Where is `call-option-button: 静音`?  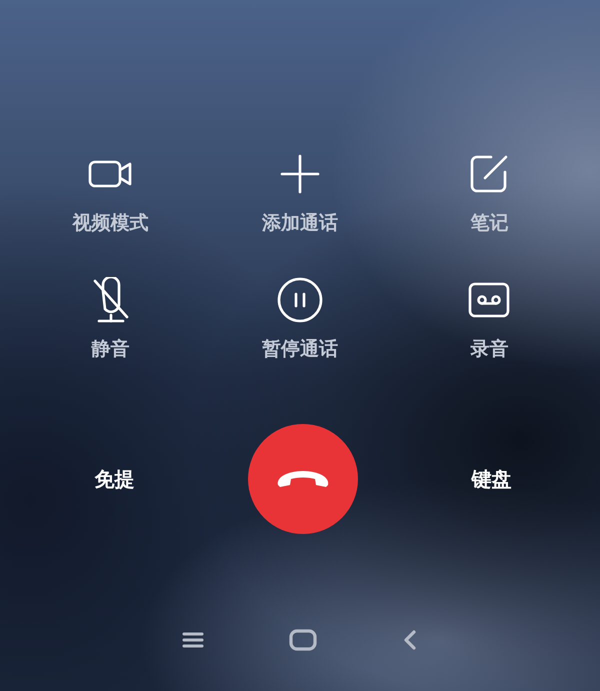
call-option-button: 静音 is located at coordinates (111, 319).